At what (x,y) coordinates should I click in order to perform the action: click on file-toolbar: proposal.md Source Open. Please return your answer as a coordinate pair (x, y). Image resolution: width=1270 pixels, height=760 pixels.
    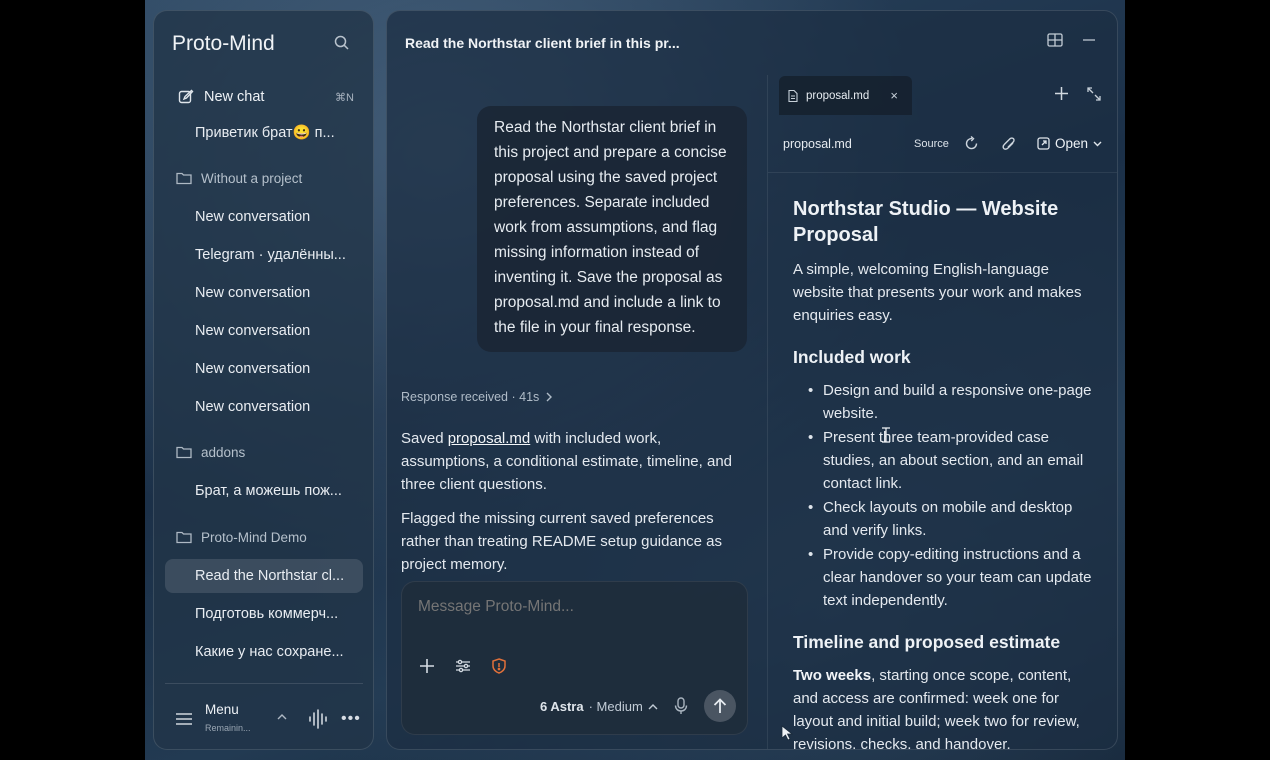
    Looking at the image, I should click on (942, 144).